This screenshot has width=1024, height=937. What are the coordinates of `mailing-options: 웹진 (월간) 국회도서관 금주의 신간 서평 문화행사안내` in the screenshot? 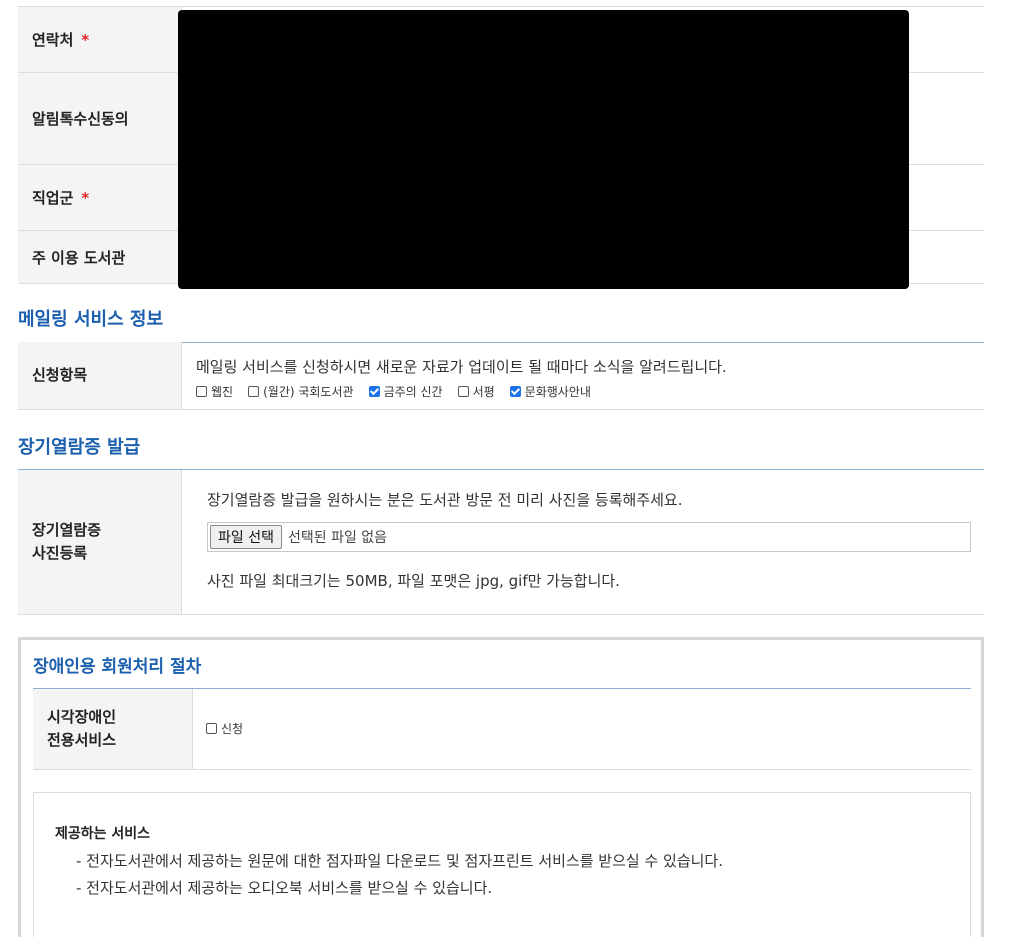 It's located at (401, 391).